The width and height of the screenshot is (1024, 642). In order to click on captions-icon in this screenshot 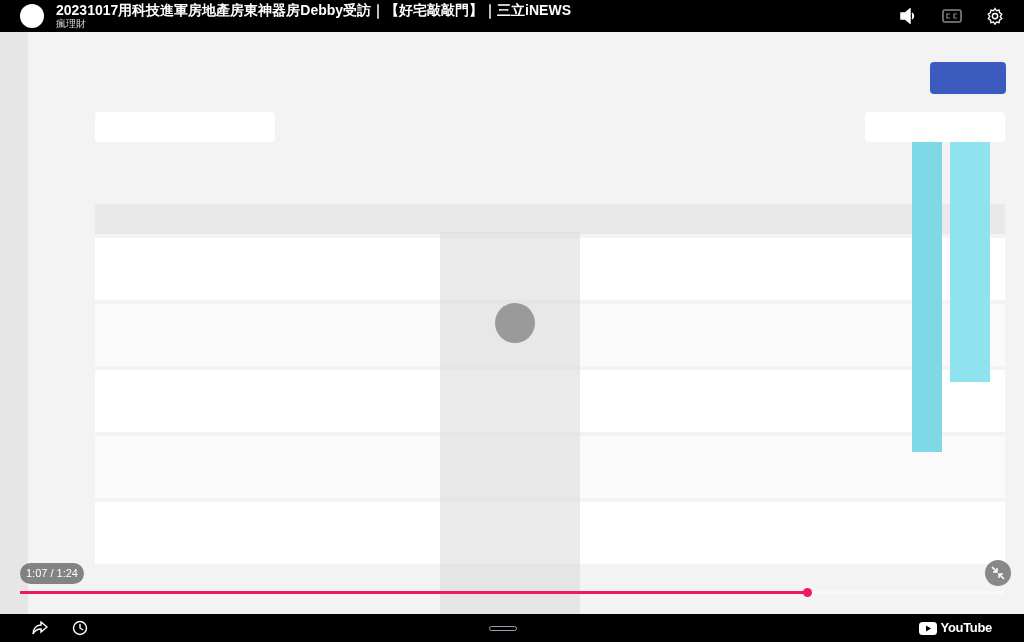, I will do `click(952, 16)`.